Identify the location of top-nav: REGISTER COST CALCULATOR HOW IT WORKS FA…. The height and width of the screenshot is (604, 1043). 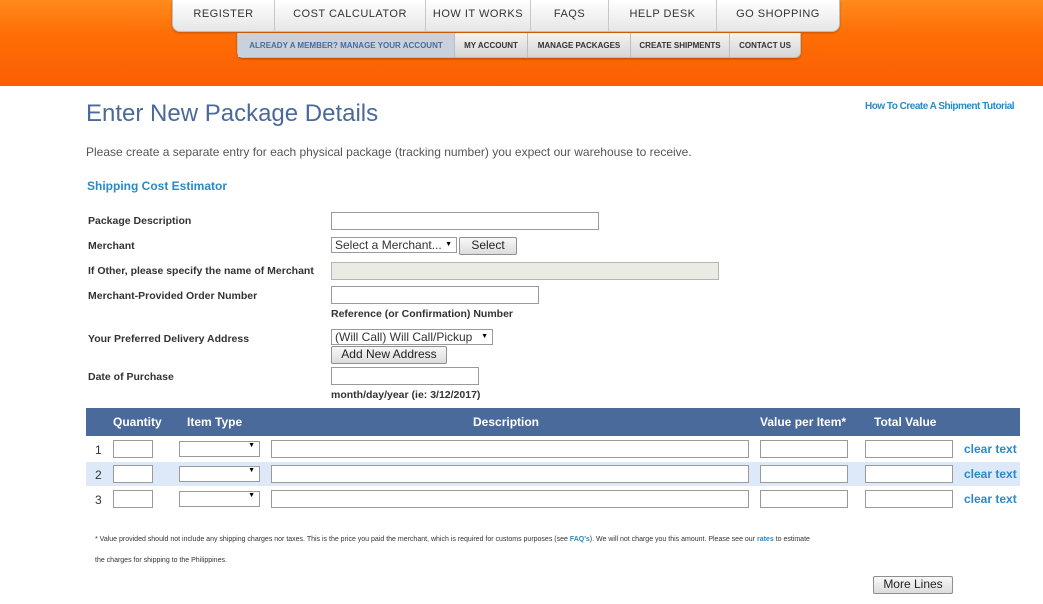
(506, 16).